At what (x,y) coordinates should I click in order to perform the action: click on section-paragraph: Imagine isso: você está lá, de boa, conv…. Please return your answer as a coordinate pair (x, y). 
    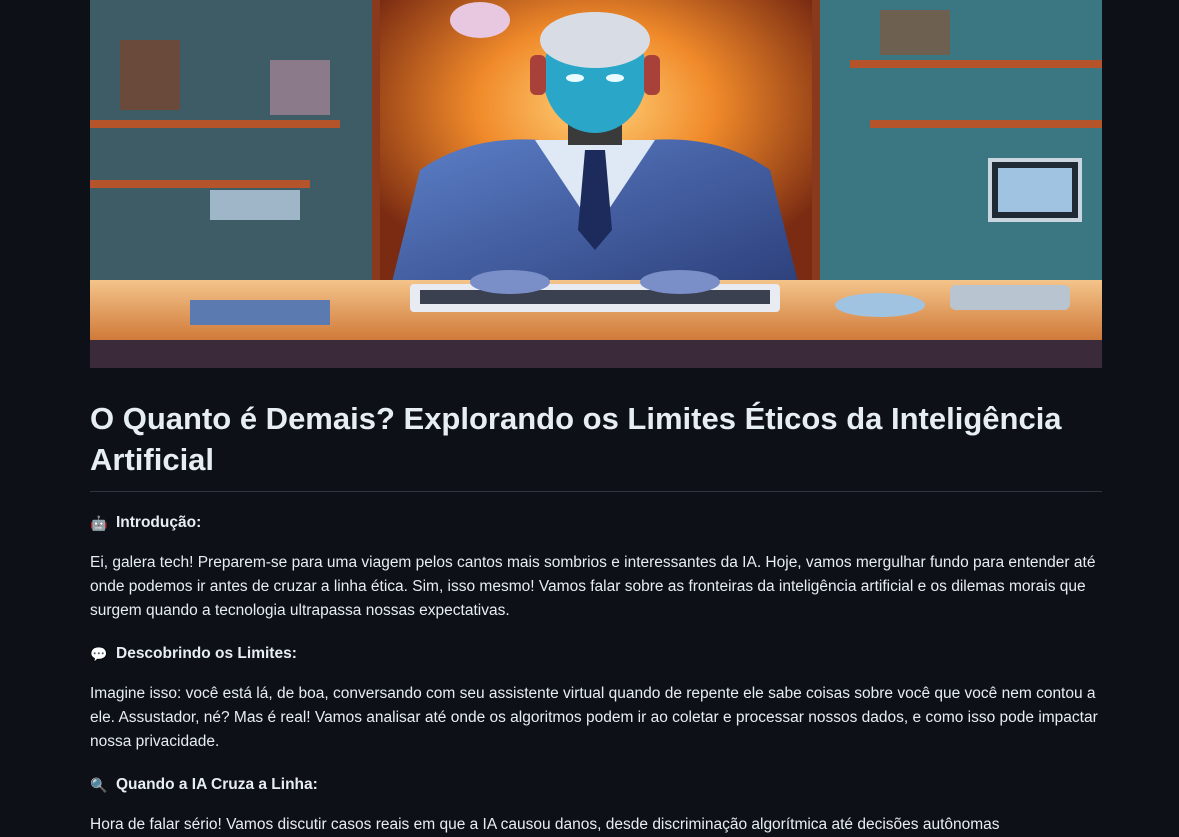
    Looking at the image, I should click on (594, 717).